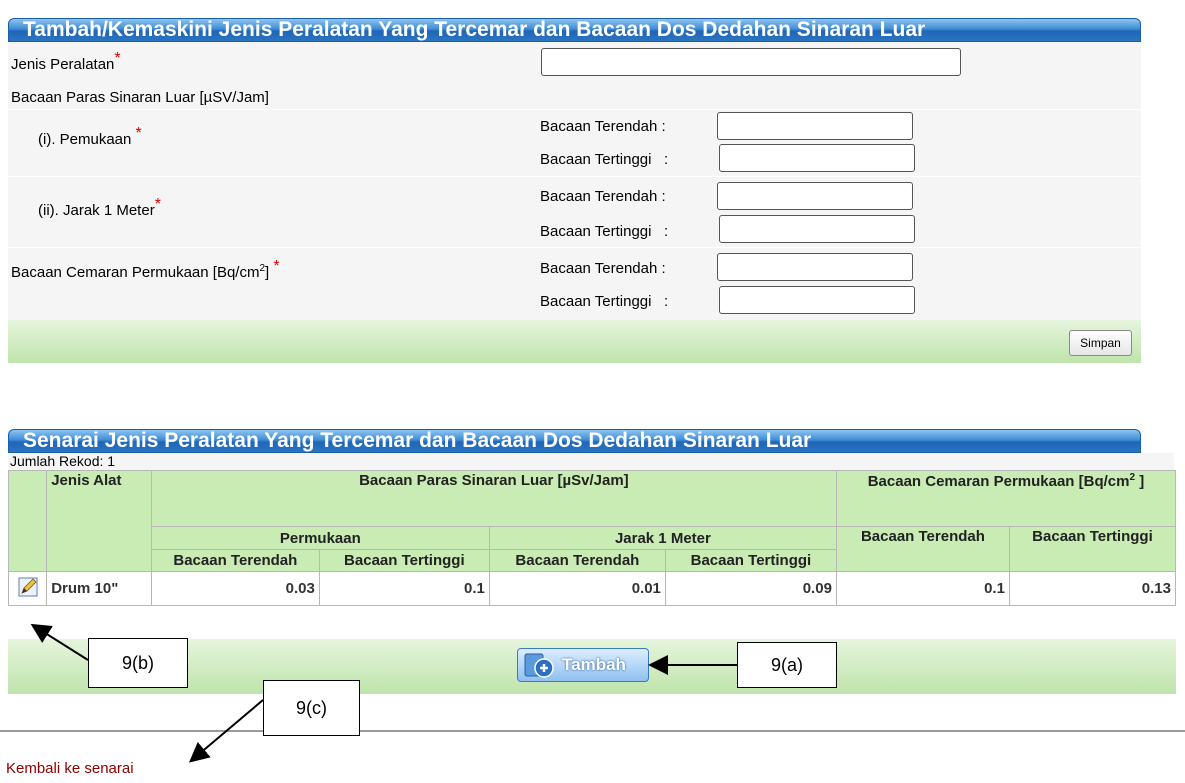  Describe the element at coordinates (59, 642) in the screenshot. I see `arrow-9b` at that location.